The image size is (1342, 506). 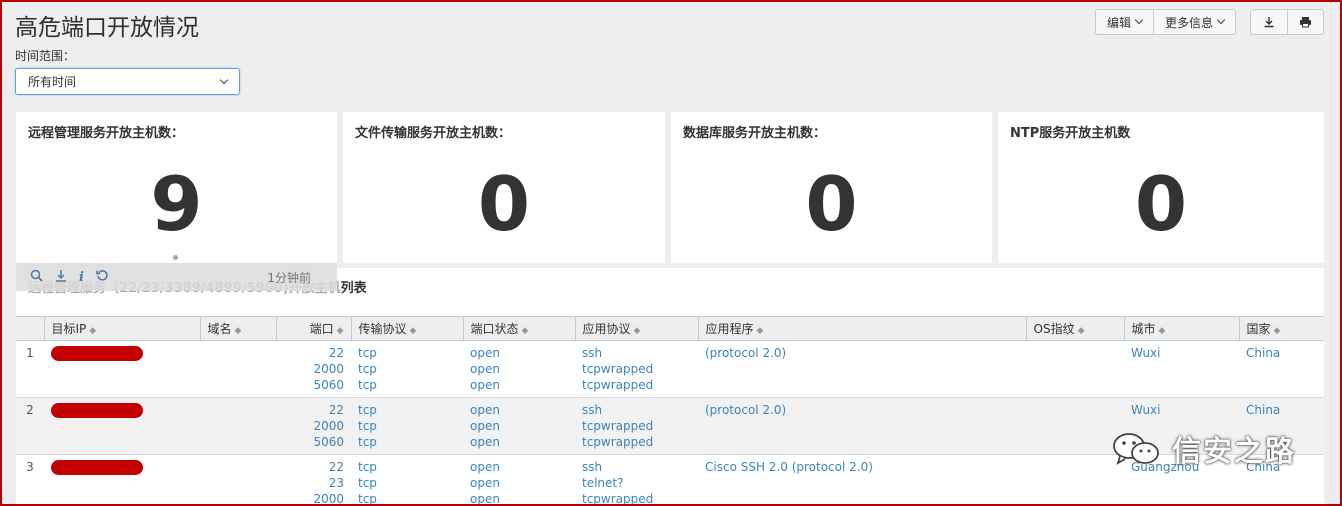 What do you see at coordinates (36, 277) in the screenshot?
I see `search-icon` at bounding box center [36, 277].